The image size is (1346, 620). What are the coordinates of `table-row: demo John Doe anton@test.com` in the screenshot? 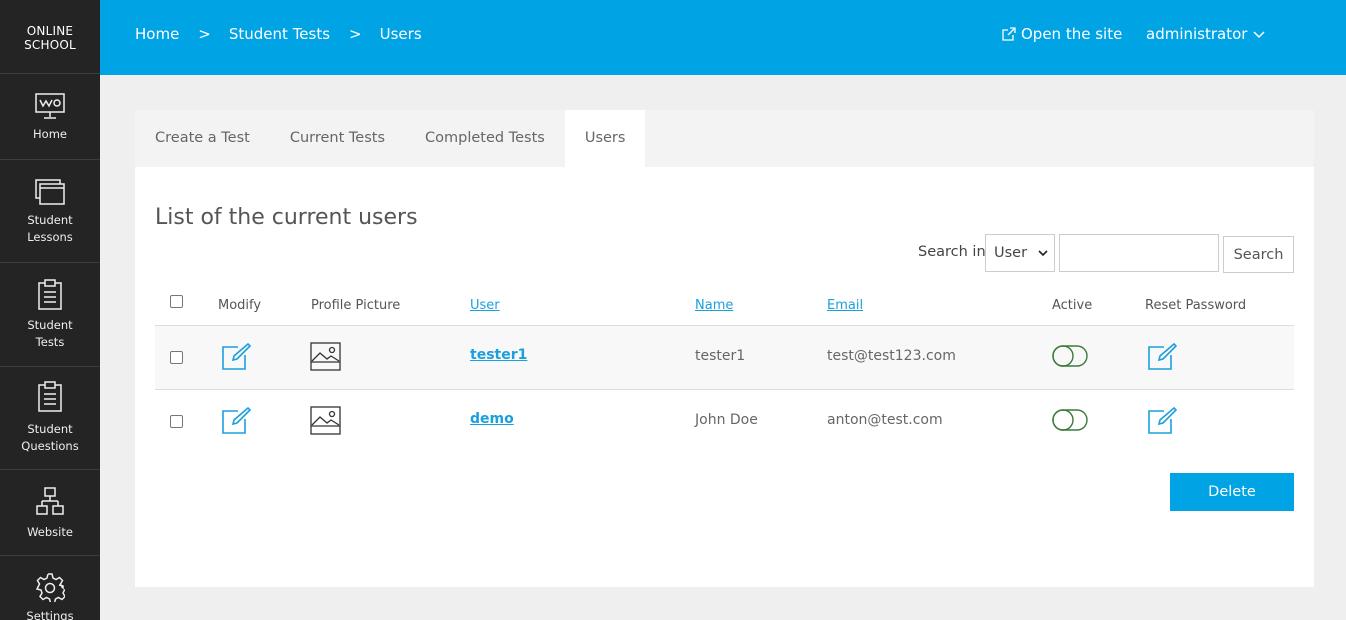 It's located at (724, 422).